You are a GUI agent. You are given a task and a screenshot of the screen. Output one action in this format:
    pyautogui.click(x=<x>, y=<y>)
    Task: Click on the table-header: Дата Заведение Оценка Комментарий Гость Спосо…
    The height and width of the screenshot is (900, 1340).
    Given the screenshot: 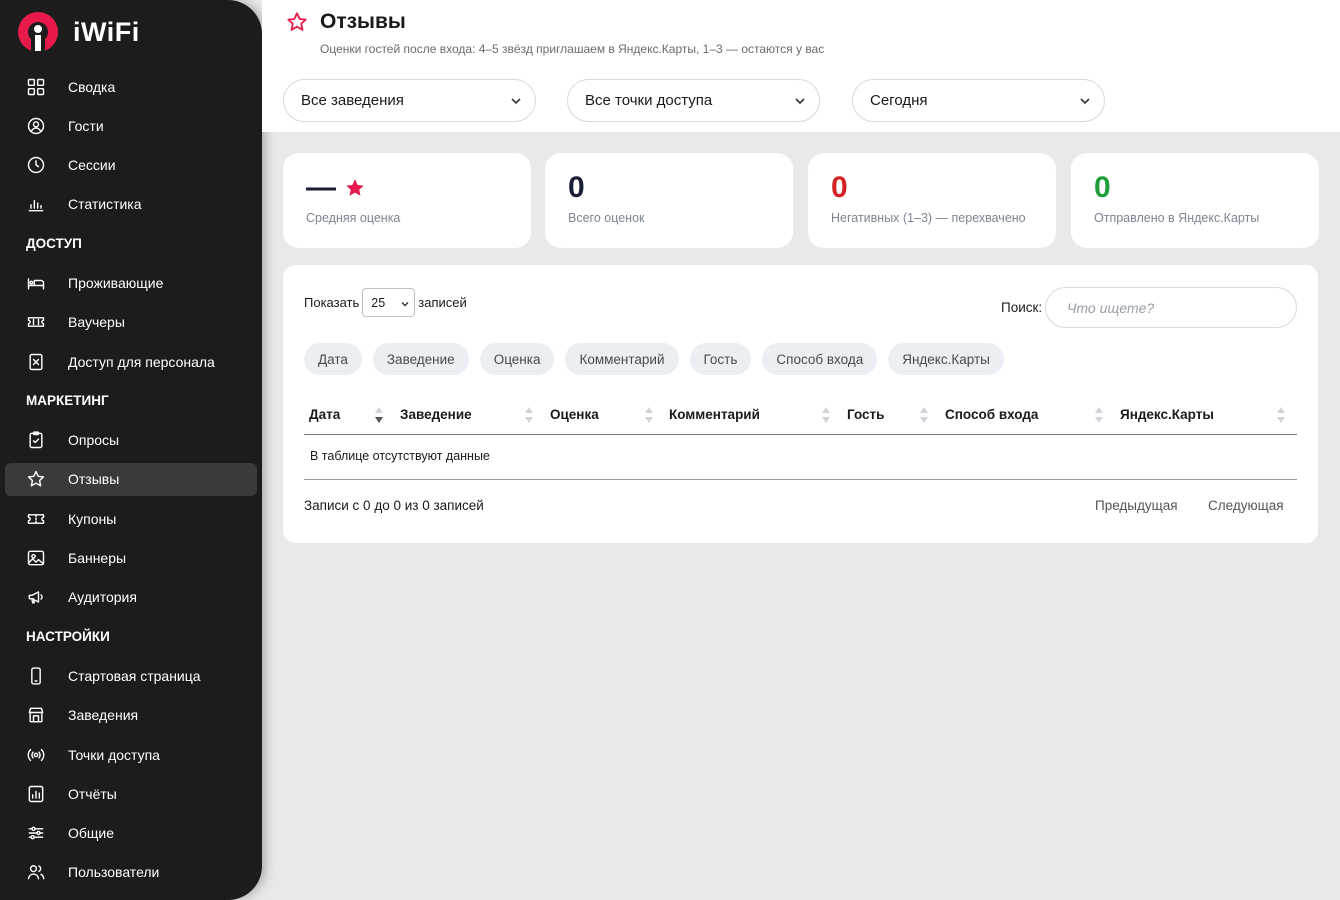 What is the action you would take?
    pyautogui.click(x=800, y=416)
    